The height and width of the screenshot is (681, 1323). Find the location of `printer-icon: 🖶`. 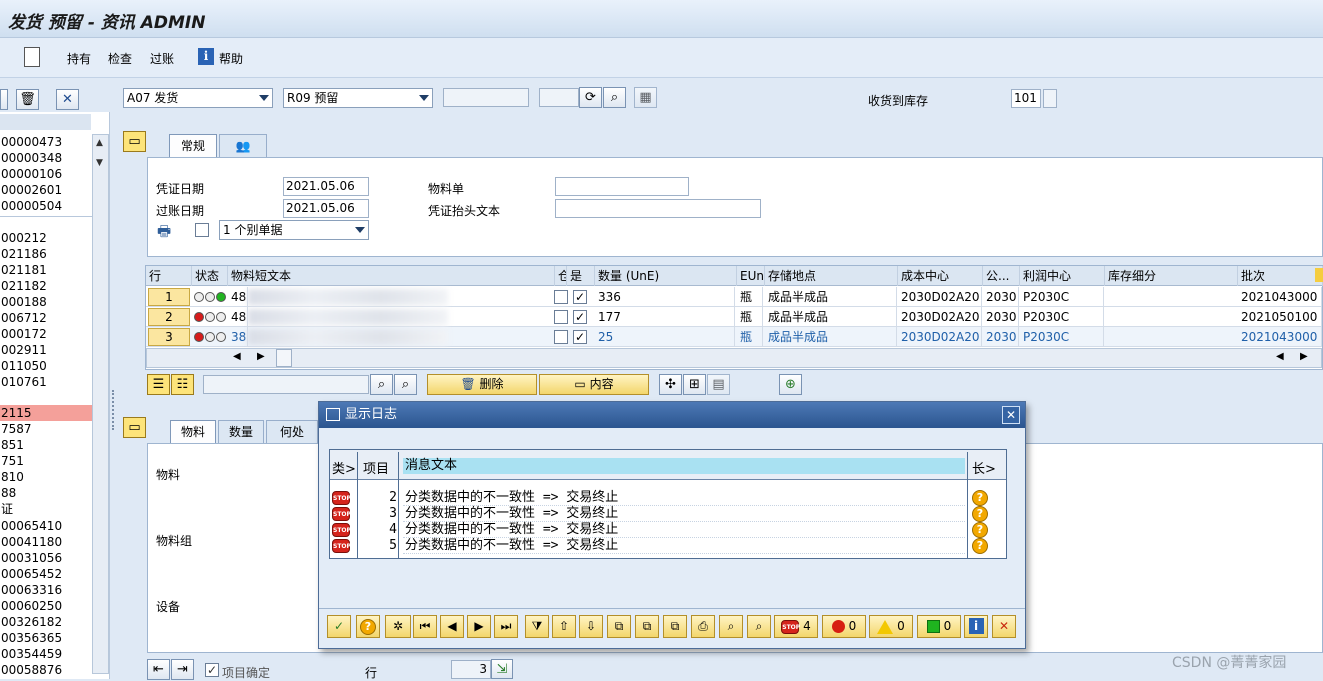

printer-icon: 🖶 is located at coordinates (167, 230).